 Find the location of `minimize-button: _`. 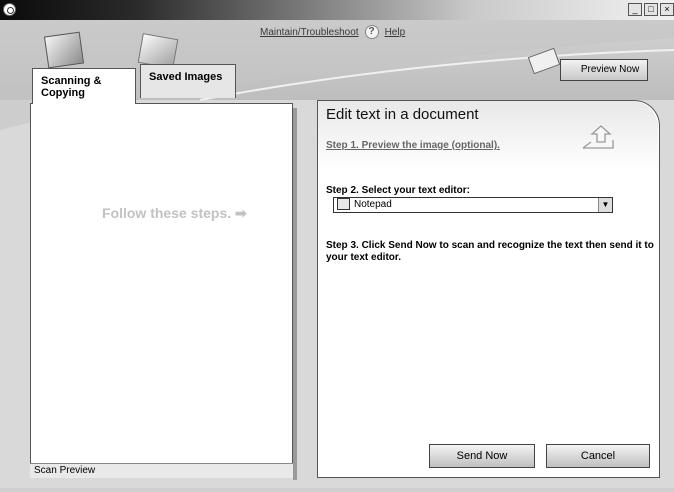

minimize-button: _ is located at coordinates (635, 9).